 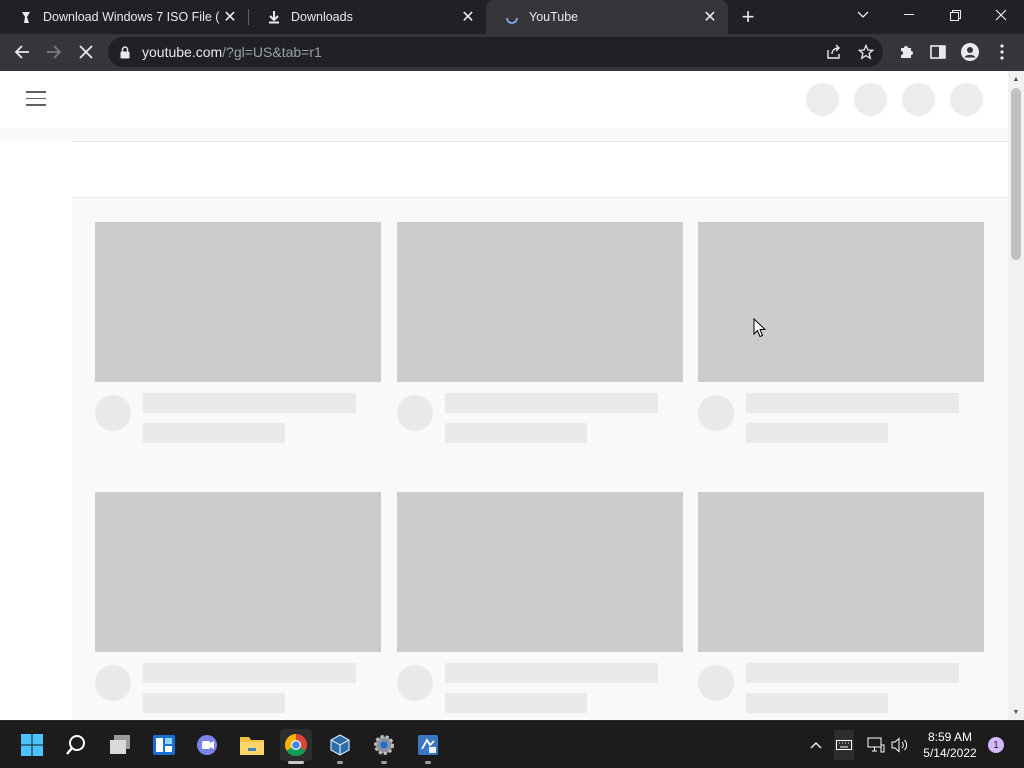 I want to click on url-text: youtube.com/?gl=US&tab=r1, so click(x=232, y=52).